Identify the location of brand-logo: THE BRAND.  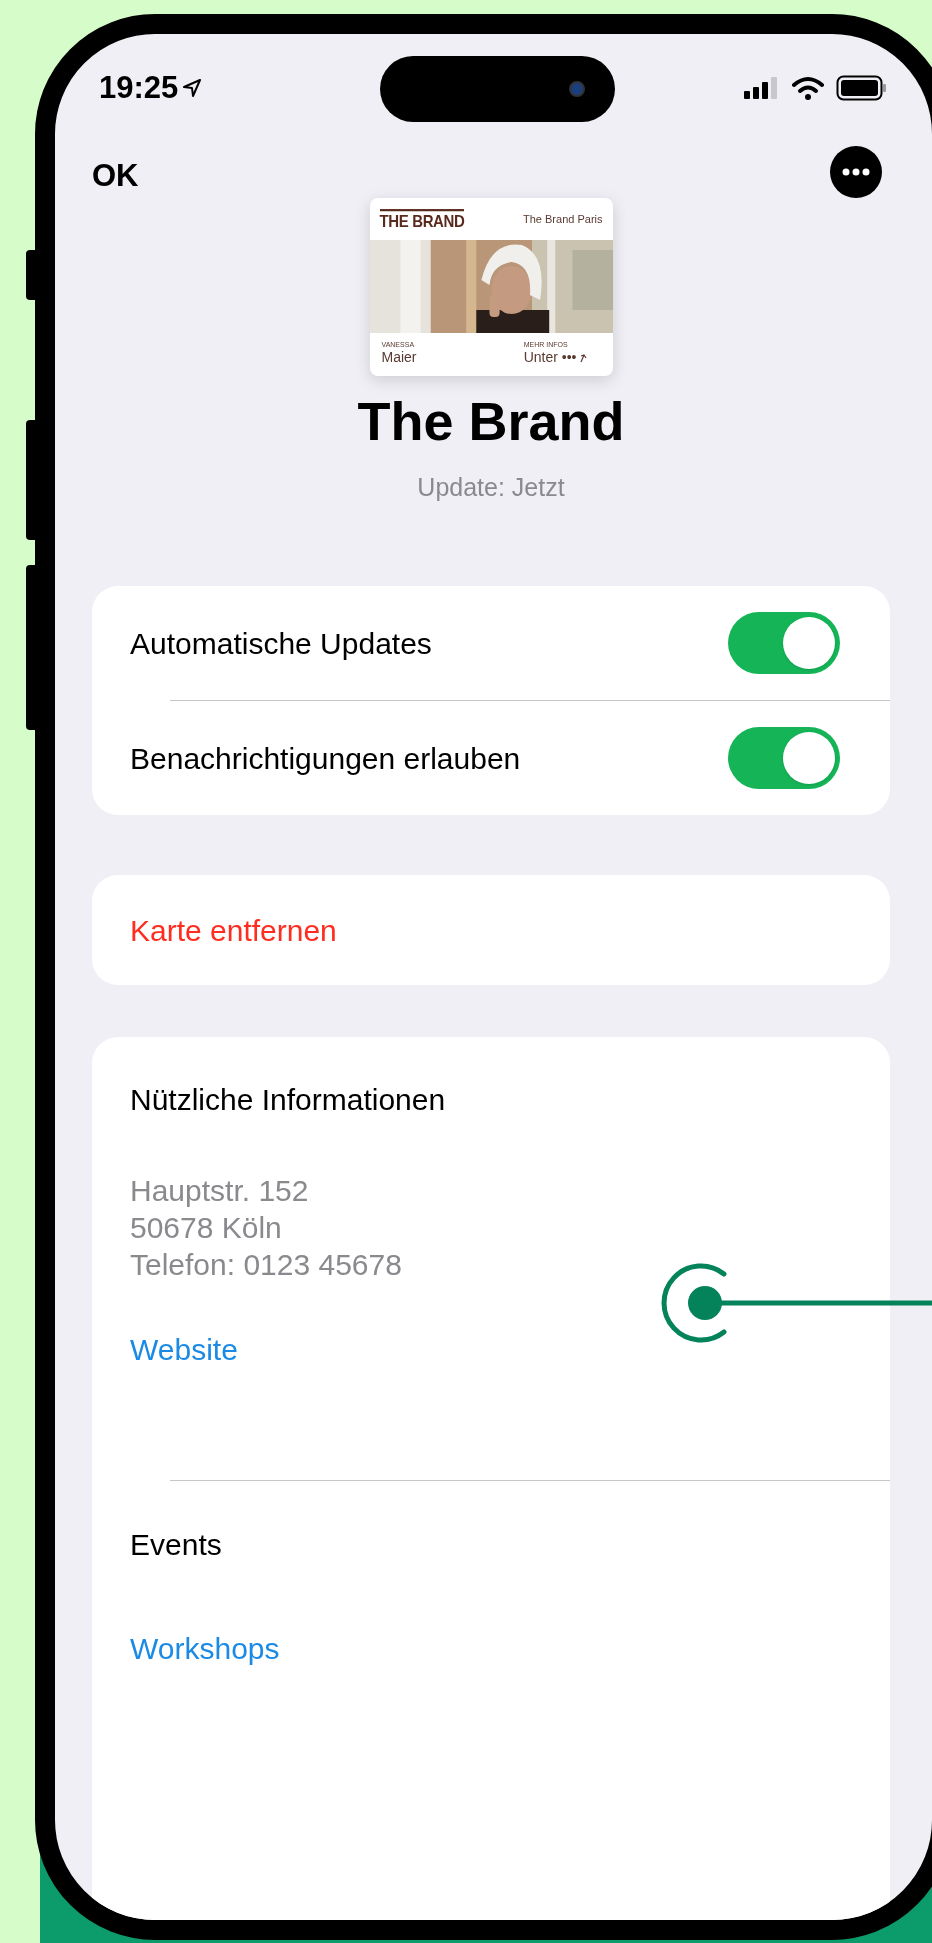
(422, 219).